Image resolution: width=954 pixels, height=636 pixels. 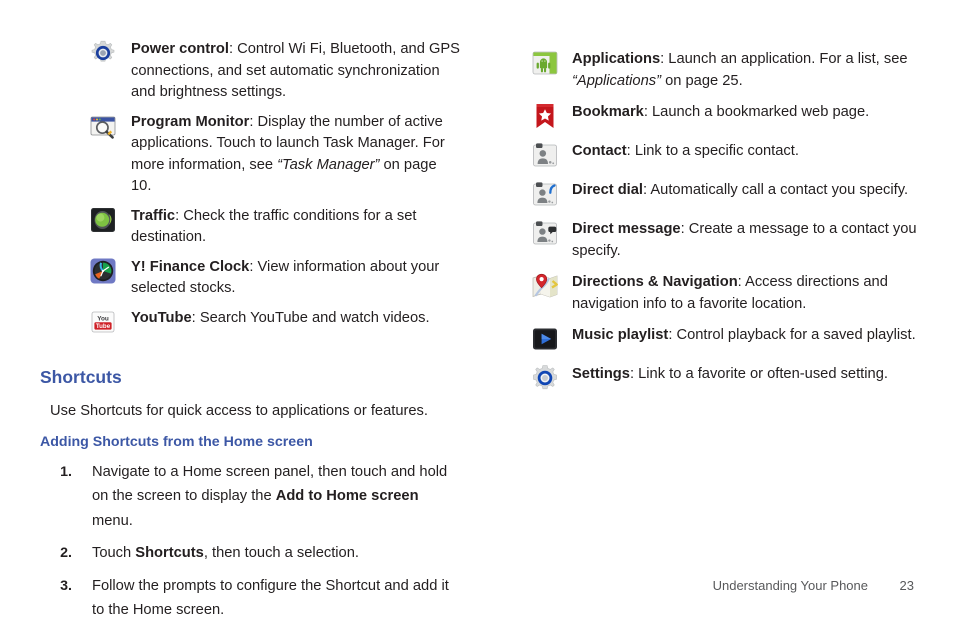 What do you see at coordinates (792, 335) in the screenshot?
I see `term-description: : Control playback for a saved playlist.` at bounding box center [792, 335].